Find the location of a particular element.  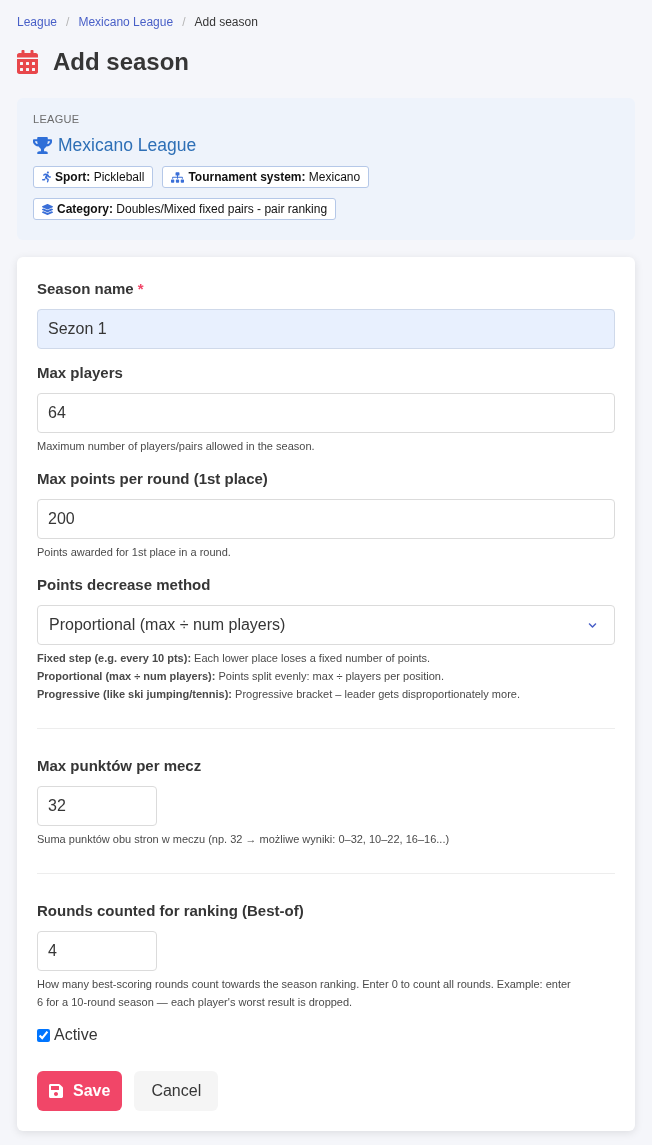

calendar-icon is located at coordinates (27, 62).